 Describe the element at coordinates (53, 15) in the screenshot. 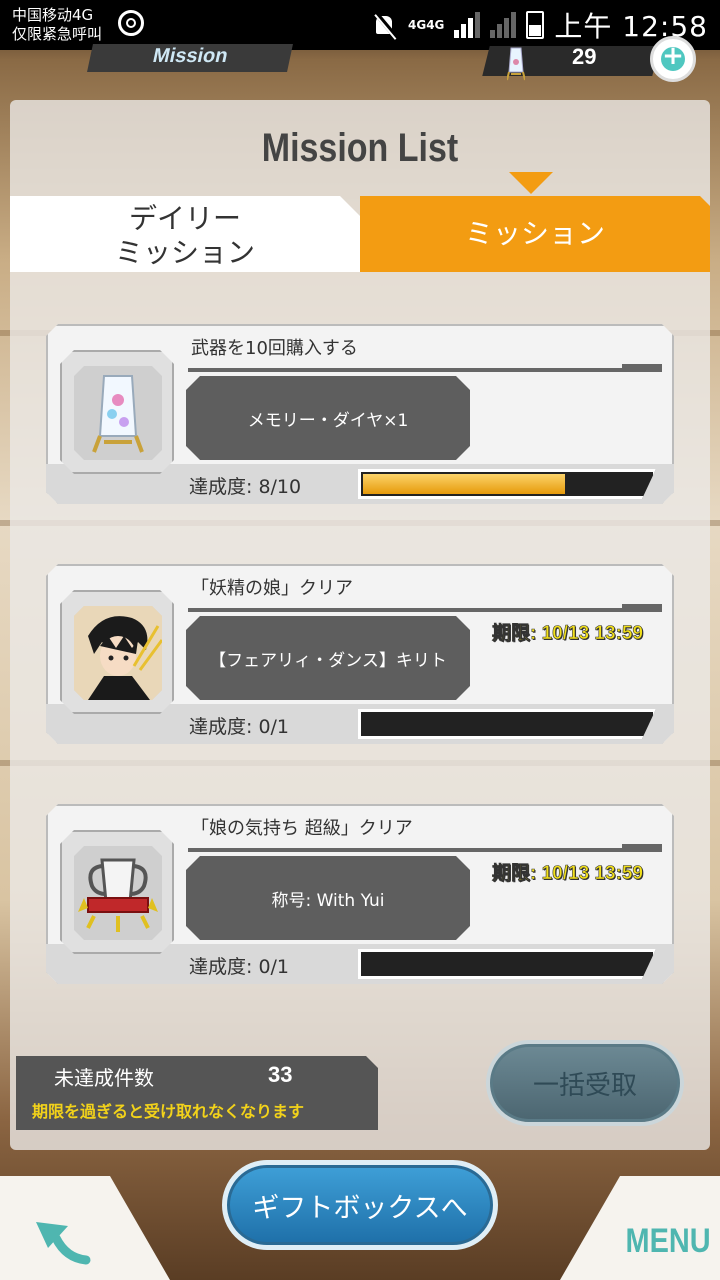

I see `carrier-line1: 中国移动4G` at that location.